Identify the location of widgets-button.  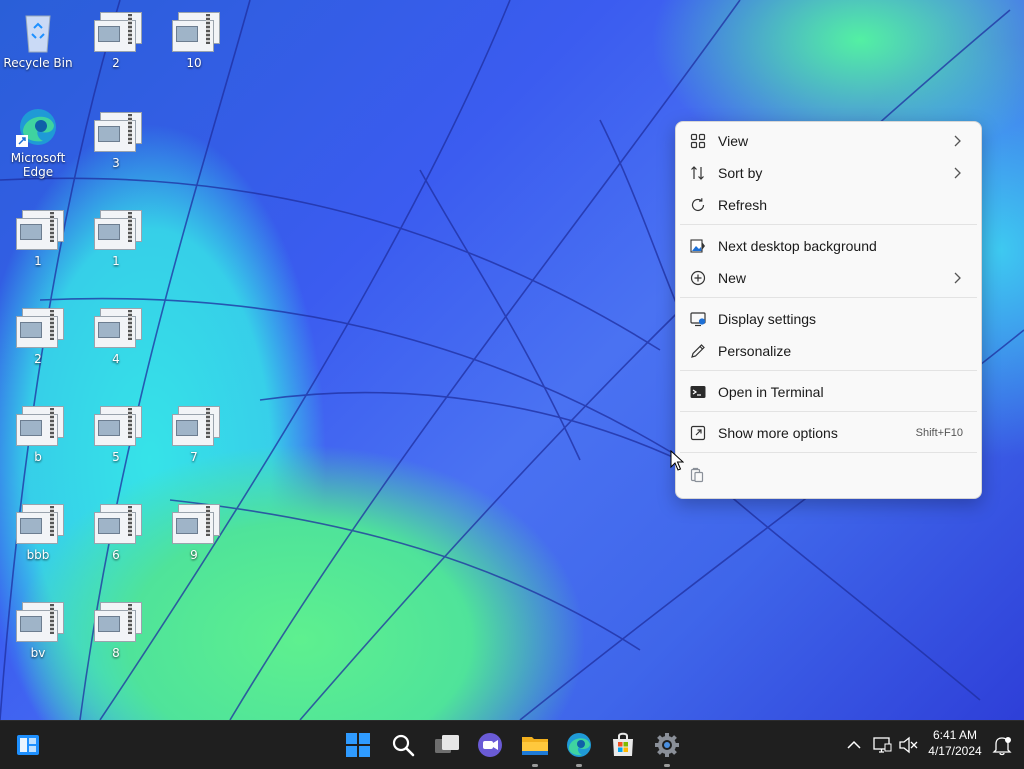
(28, 745).